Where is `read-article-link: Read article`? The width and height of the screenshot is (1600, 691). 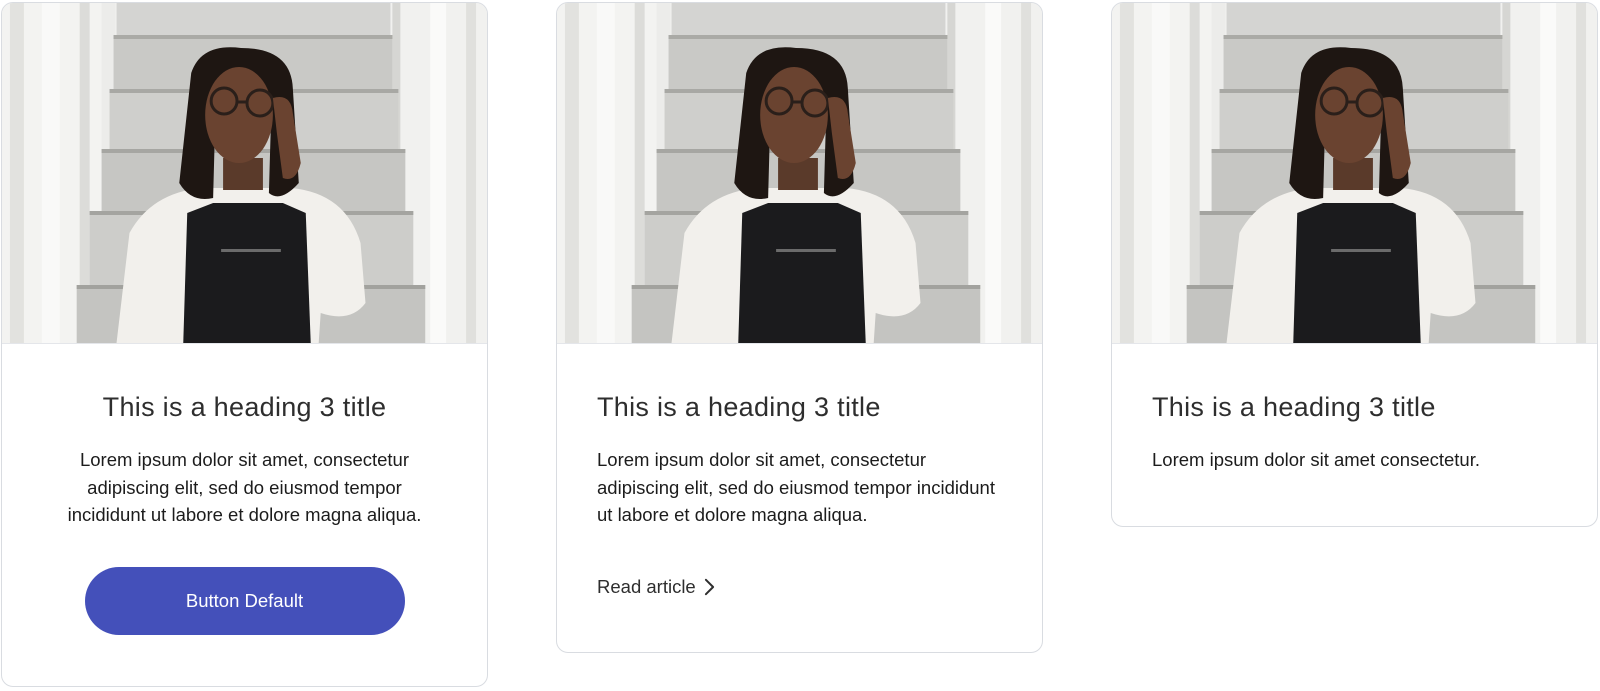 read-article-link: Read article is located at coordinates (656, 587).